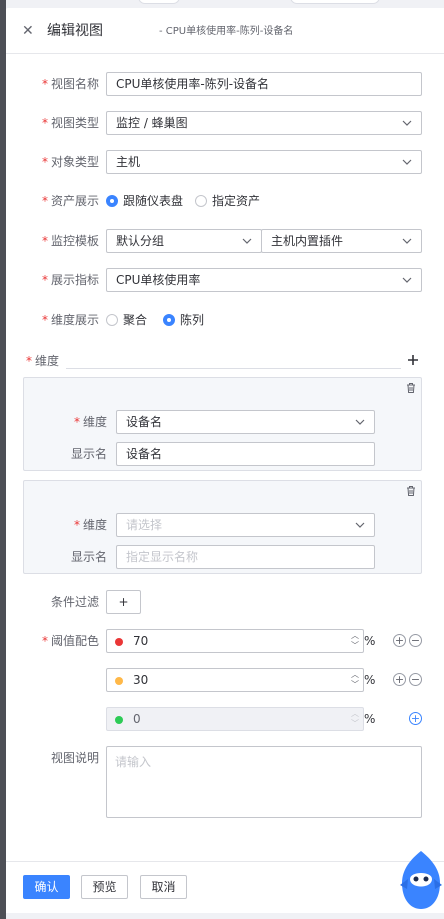 The width and height of the screenshot is (444, 919). I want to click on threshold-value: 30, so click(141, 680).